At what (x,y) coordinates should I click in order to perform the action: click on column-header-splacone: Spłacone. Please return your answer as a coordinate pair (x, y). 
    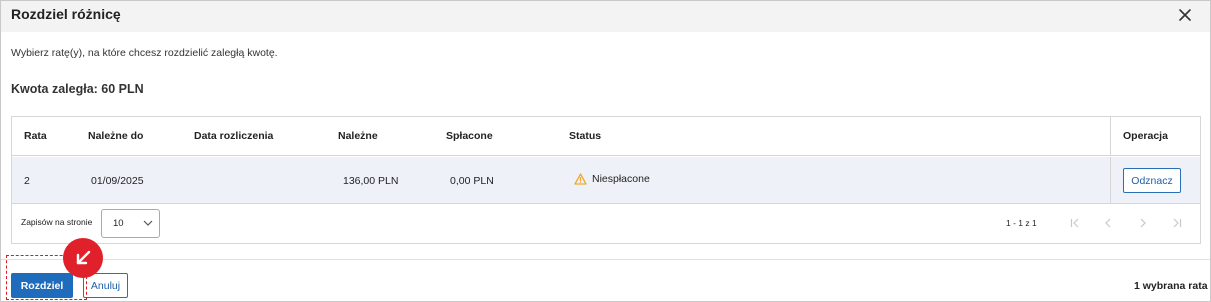
    Looking at the image, I should click on (469, 136).